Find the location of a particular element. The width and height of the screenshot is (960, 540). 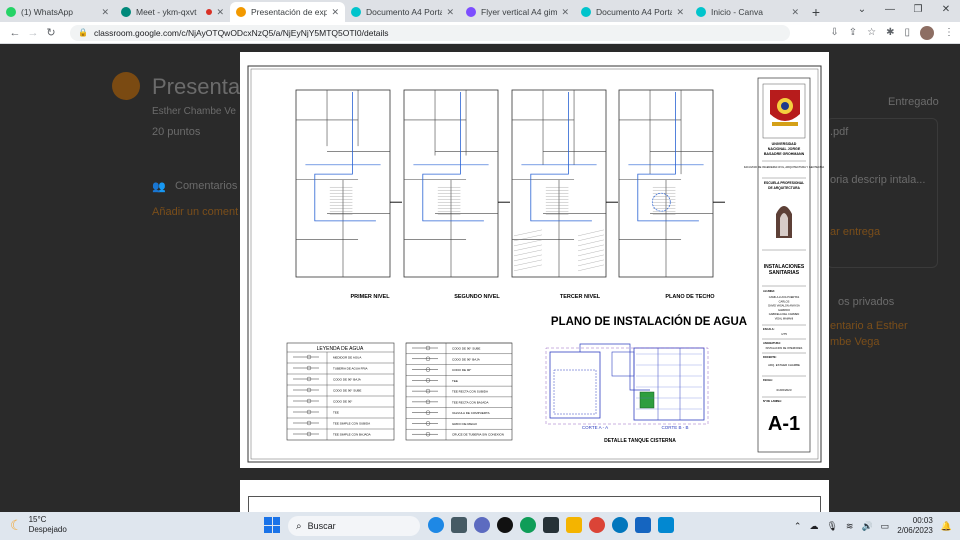

attachment-pdf: .pdf is located at coordinates (839, 132).